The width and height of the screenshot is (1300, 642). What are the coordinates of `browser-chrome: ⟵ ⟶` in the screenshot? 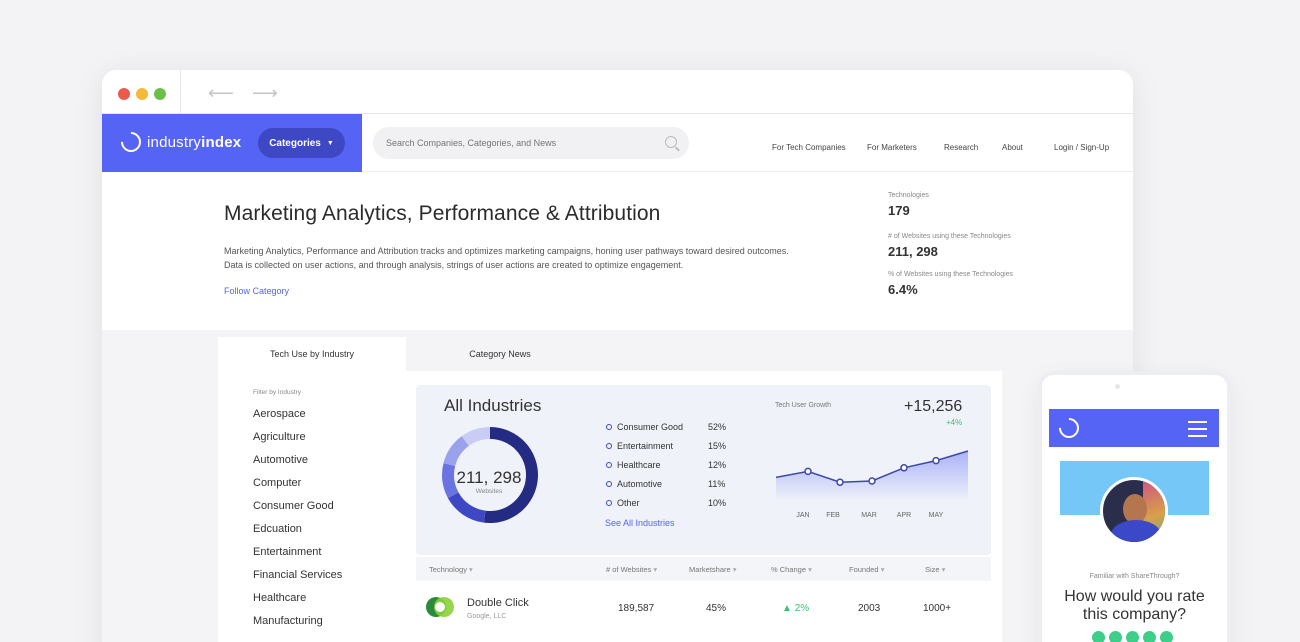 It's located at (617, 92).